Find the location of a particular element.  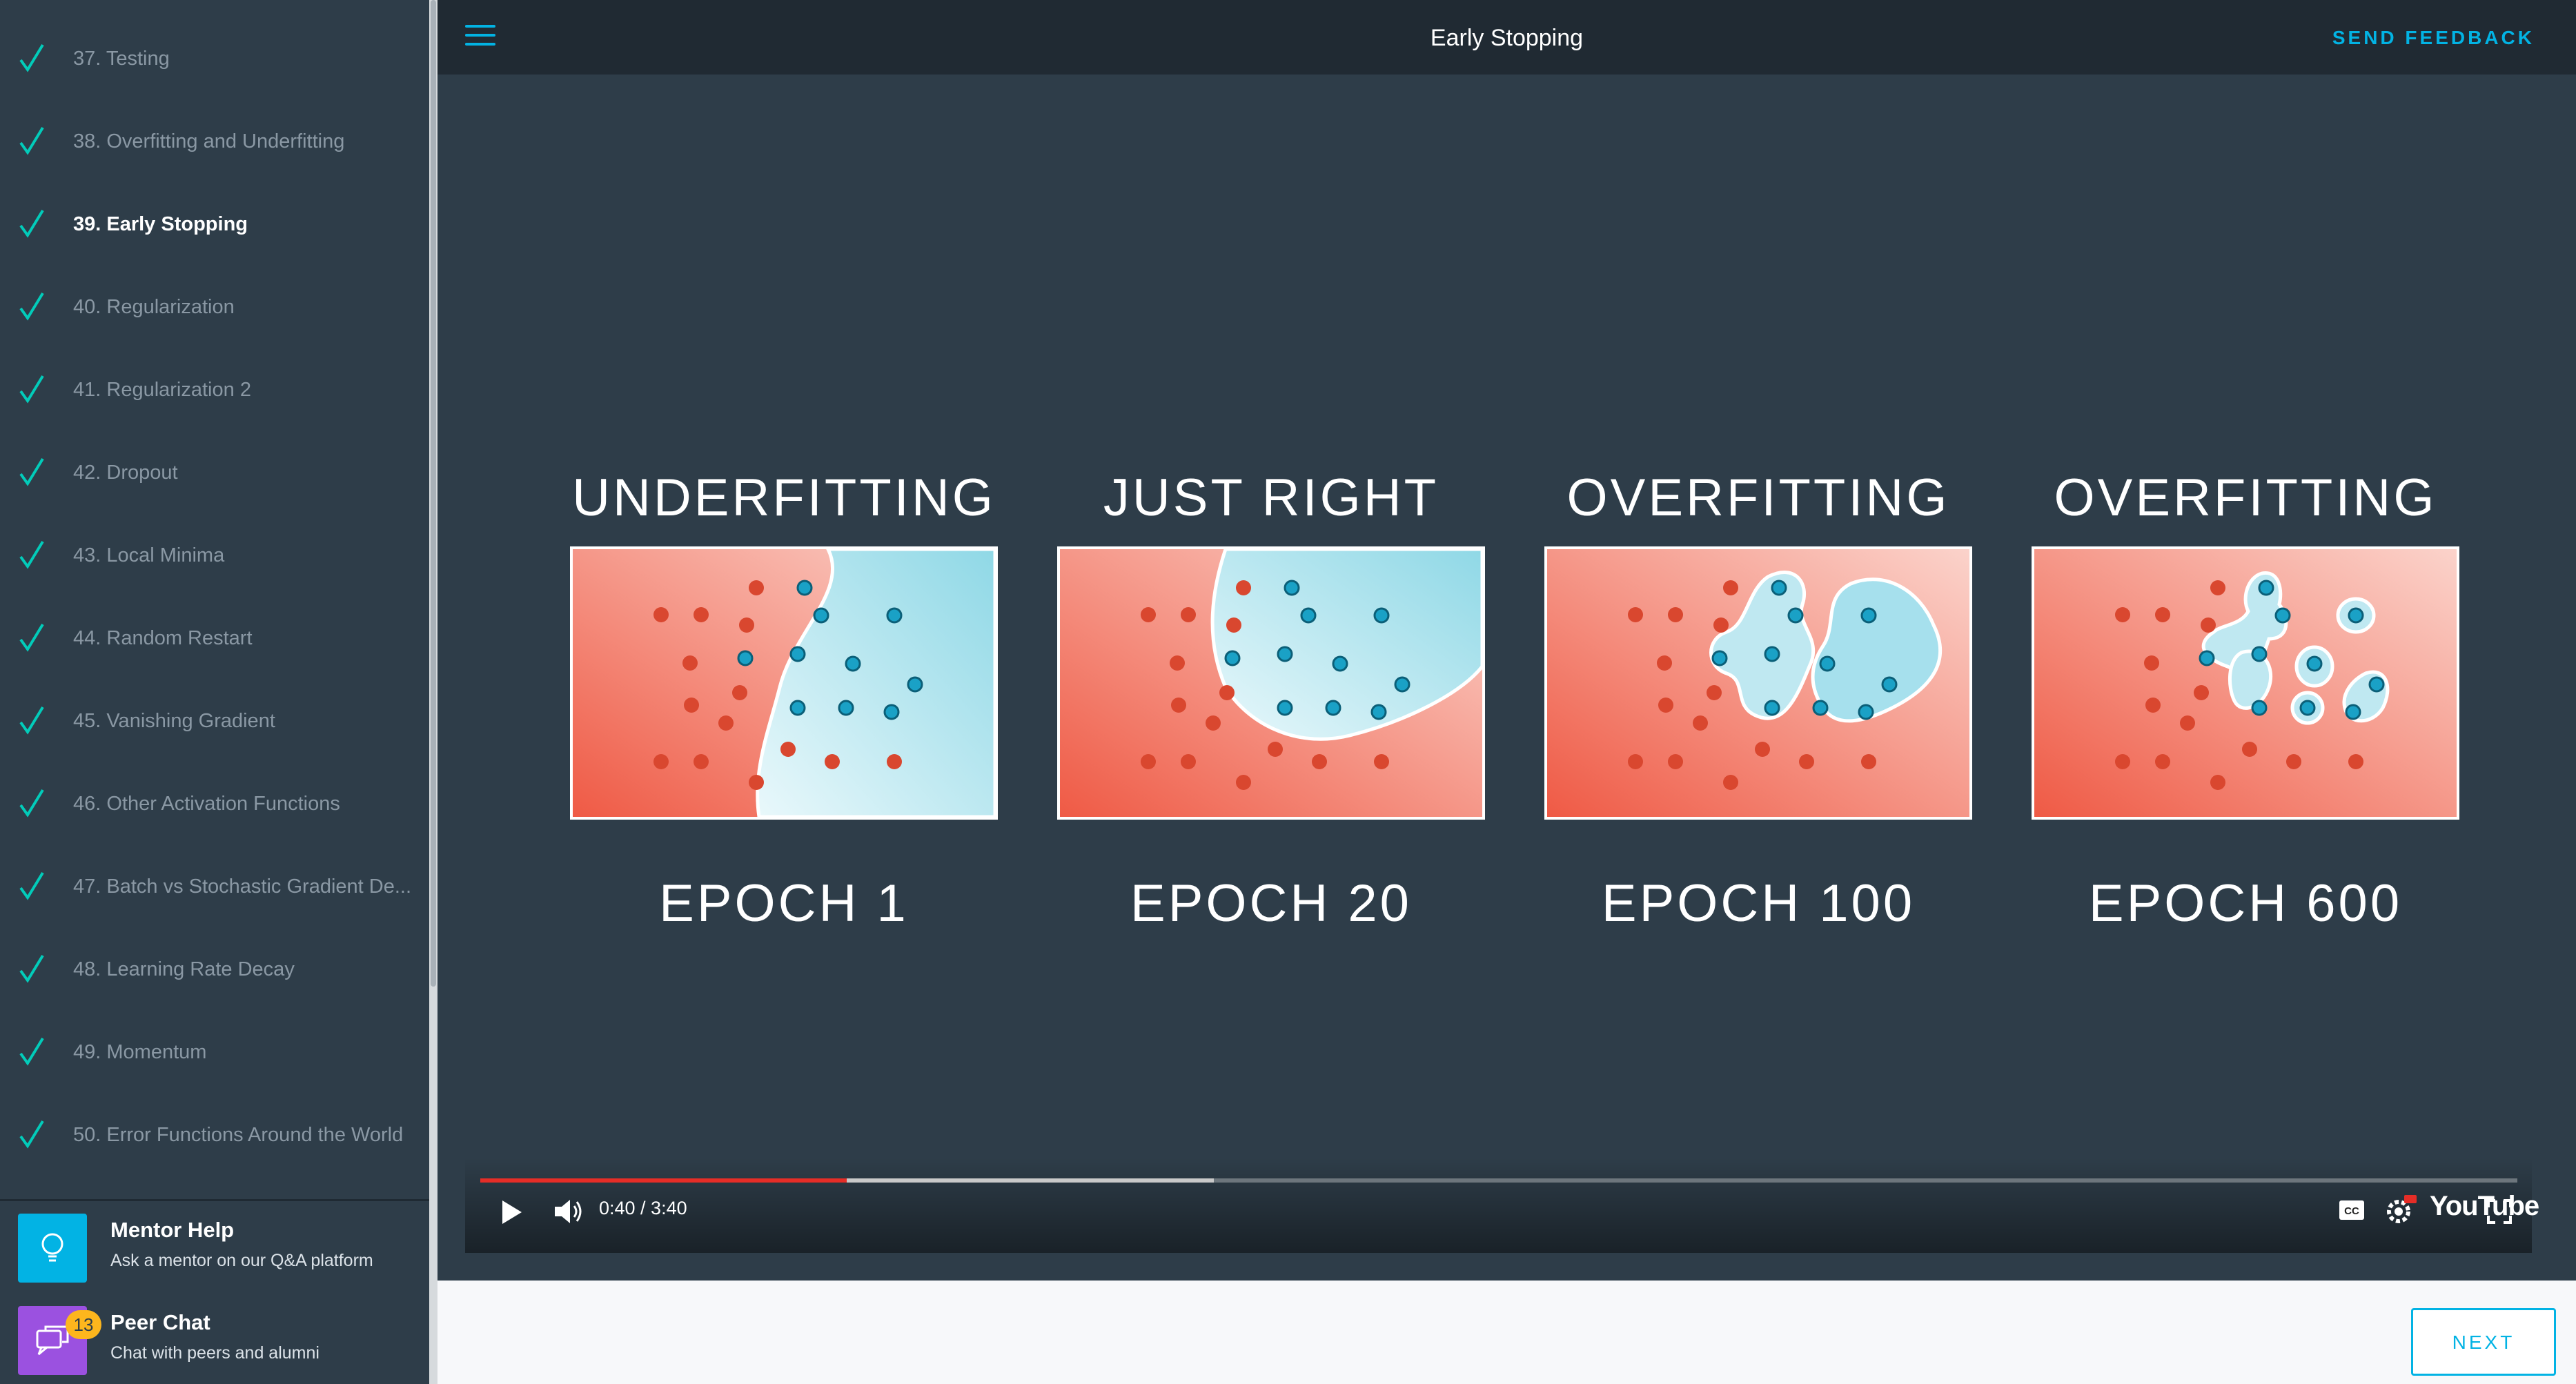

page-title: Early Stopping is located at coordinates (1507, 38).